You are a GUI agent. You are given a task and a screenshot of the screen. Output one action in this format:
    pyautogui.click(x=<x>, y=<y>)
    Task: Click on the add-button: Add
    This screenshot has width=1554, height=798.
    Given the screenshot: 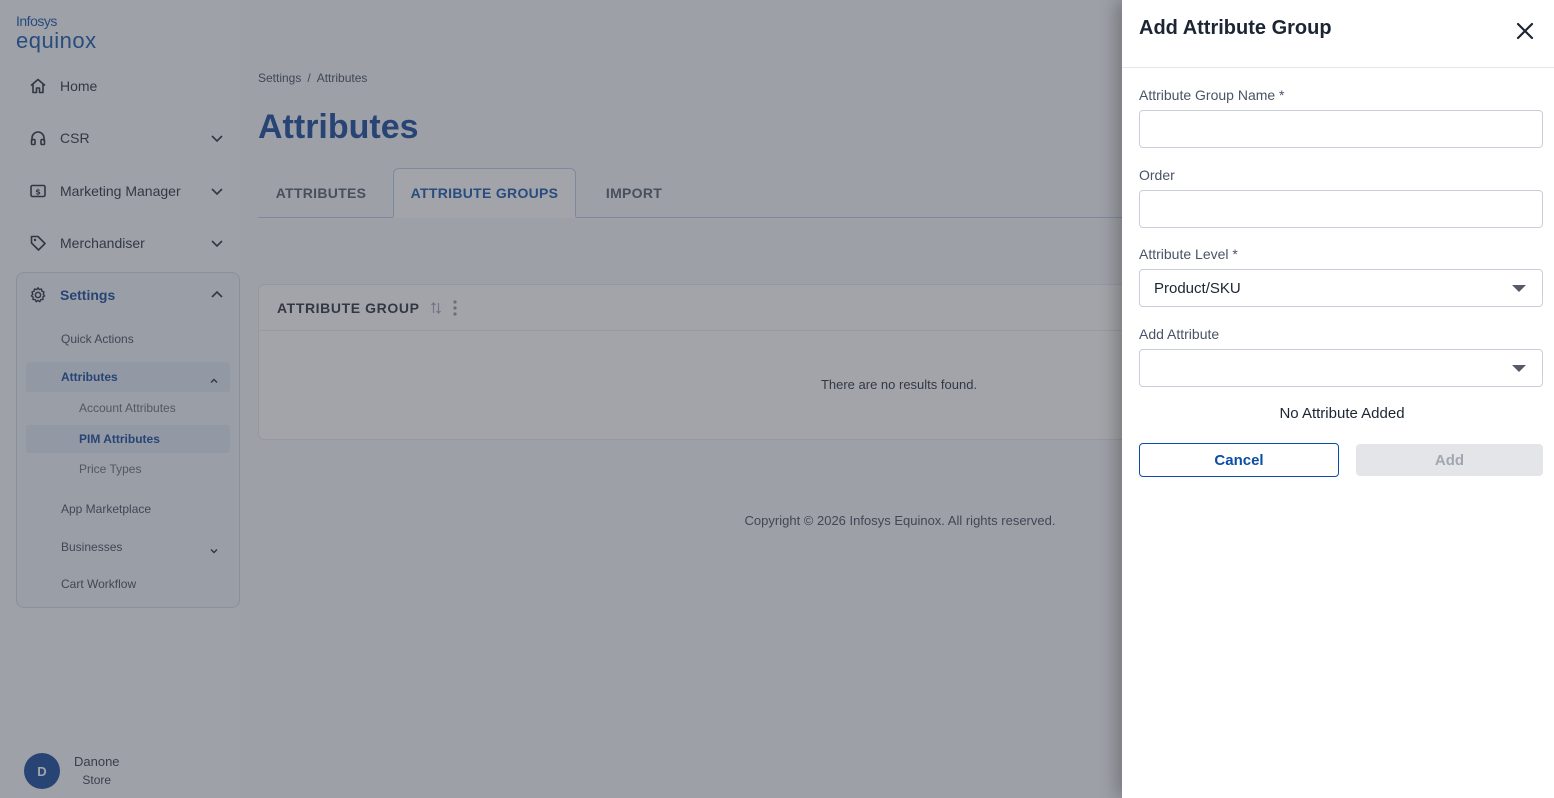 What is the action you would take?
    pyautogui.click(x=1449, y=460)
    